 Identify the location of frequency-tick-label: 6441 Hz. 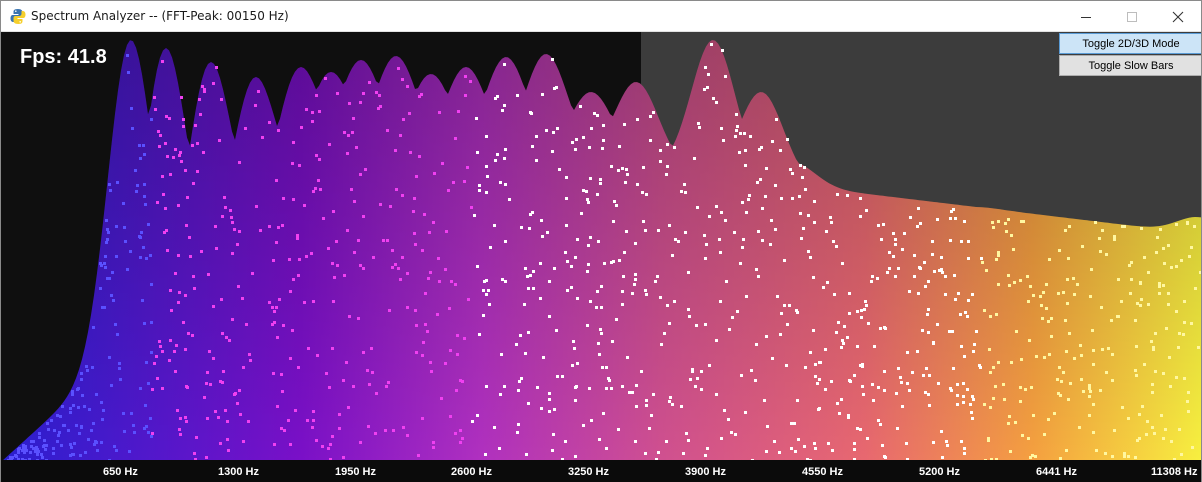
(1056, 472).